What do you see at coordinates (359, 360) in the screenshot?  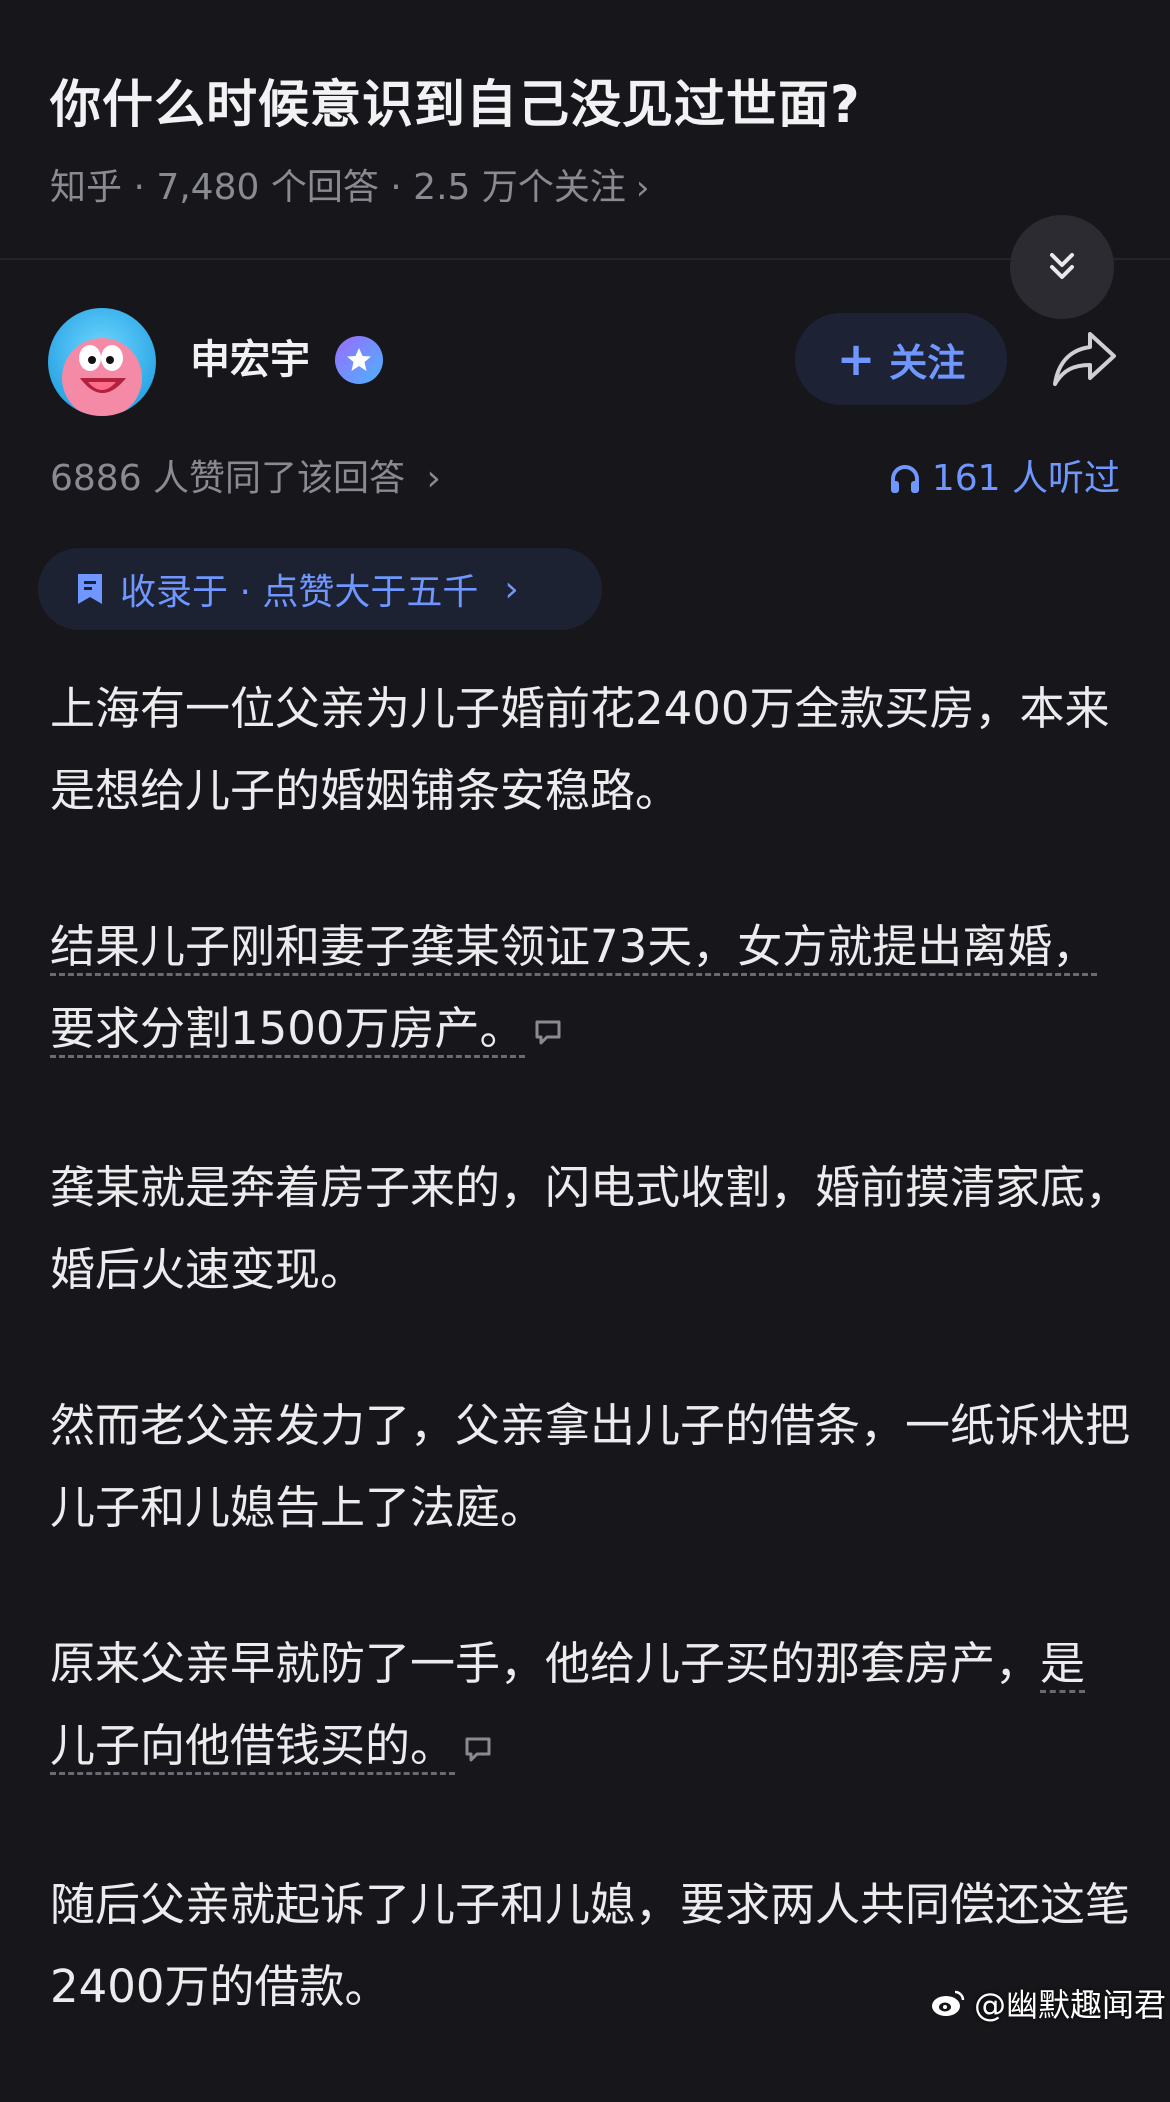 I see `star-badge-icon` at bounding box center [359, 360].